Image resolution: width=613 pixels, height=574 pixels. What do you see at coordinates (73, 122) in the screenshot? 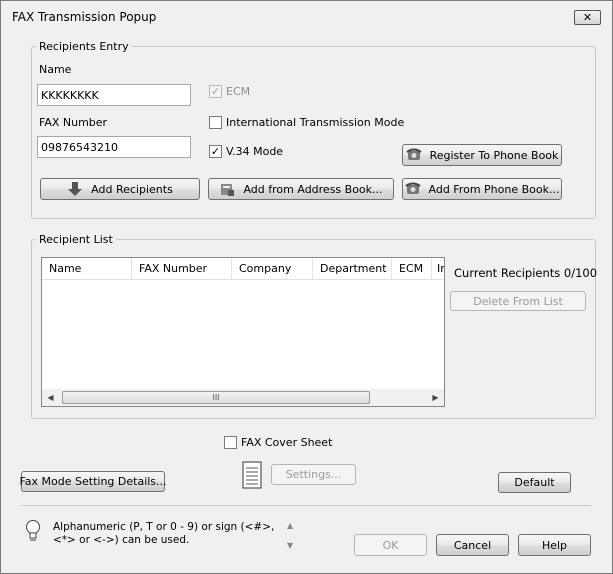
I see `fax-number-label: FAX Number` at bounding box center [73, 122].